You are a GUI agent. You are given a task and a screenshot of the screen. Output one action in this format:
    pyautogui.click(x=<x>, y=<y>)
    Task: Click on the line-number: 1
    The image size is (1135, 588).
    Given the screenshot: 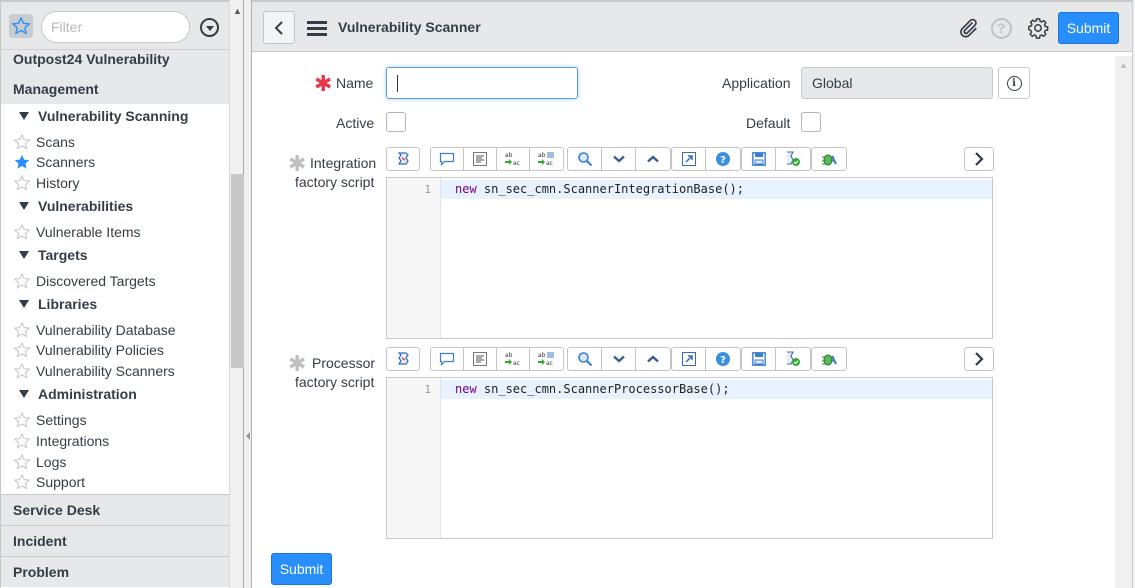 What is the action you would take?
    pyautogui.click(x=427, y=389)
    